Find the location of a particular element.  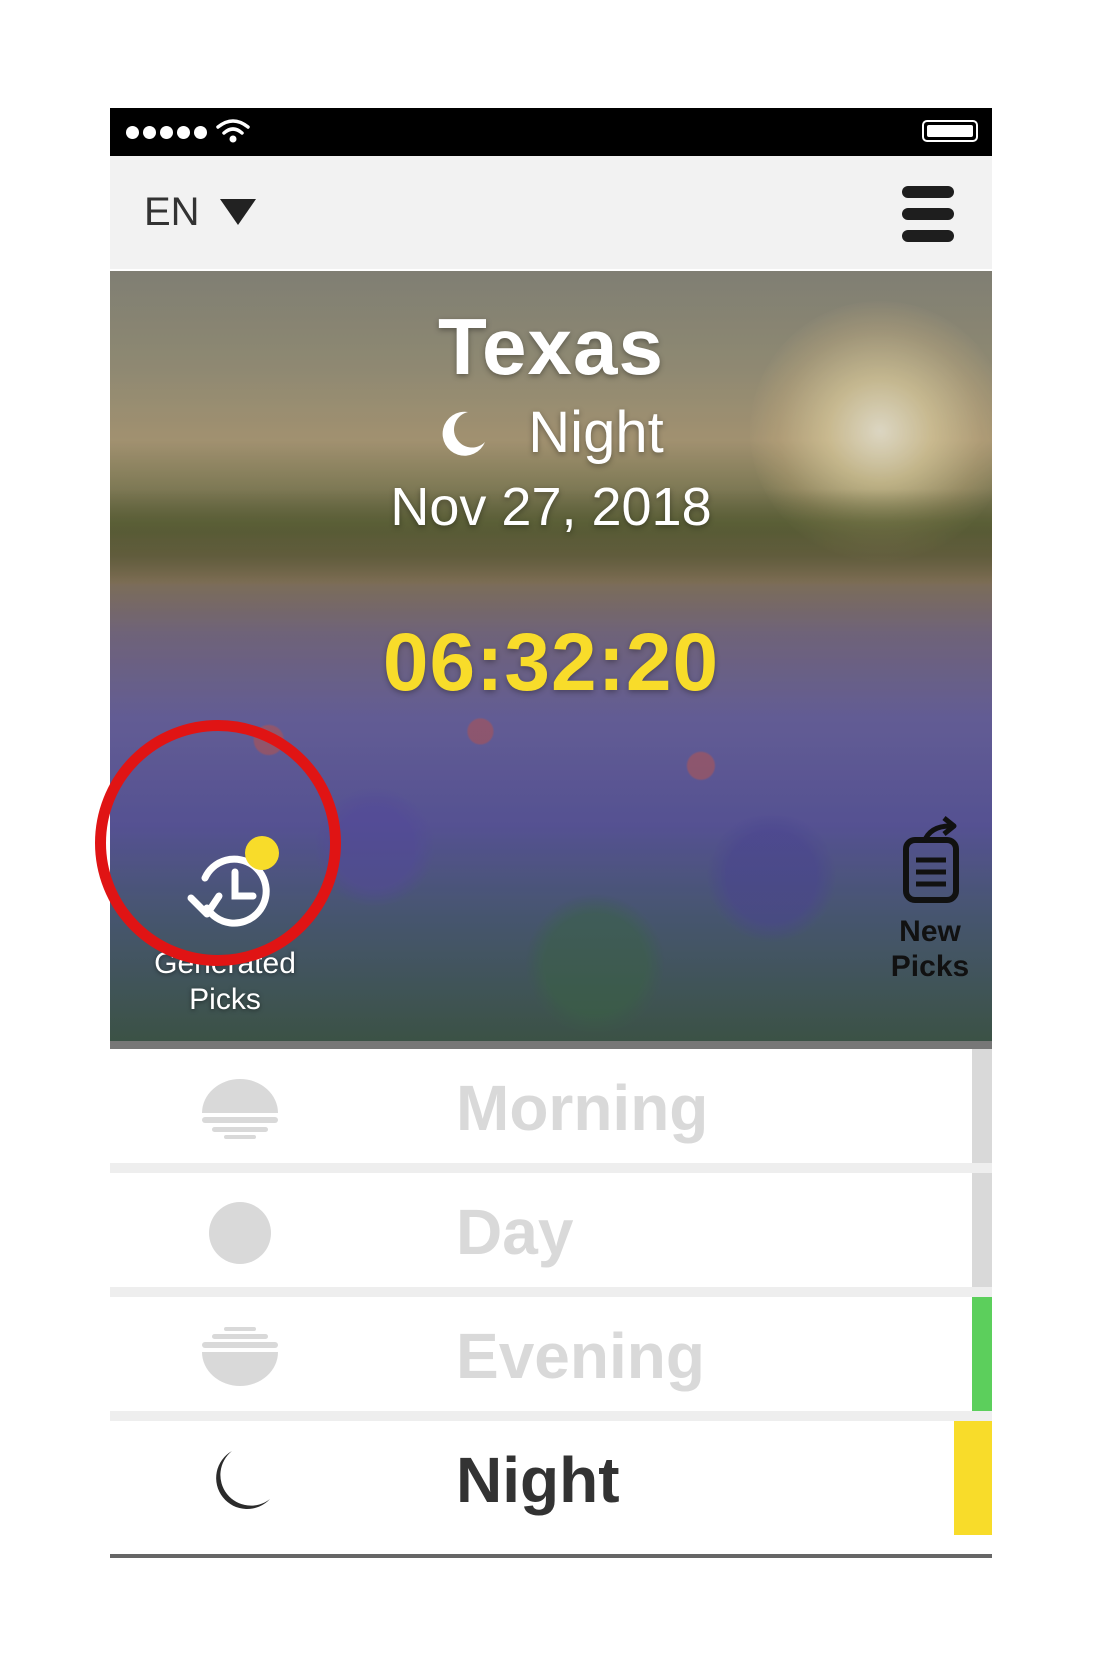

period-row-day: Day is located at coordinates (551, 1230).